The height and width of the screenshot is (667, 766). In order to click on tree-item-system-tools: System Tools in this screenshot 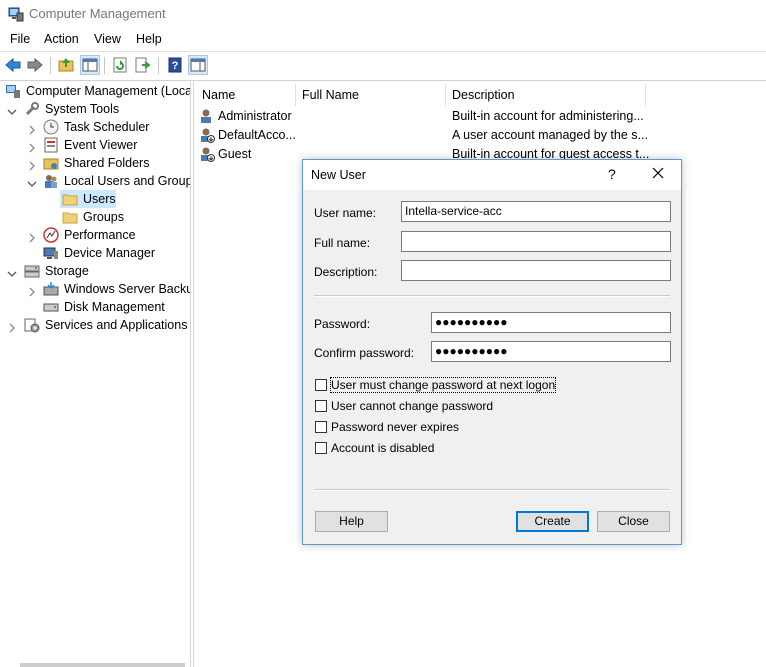, I will do `click(95, 109)`.